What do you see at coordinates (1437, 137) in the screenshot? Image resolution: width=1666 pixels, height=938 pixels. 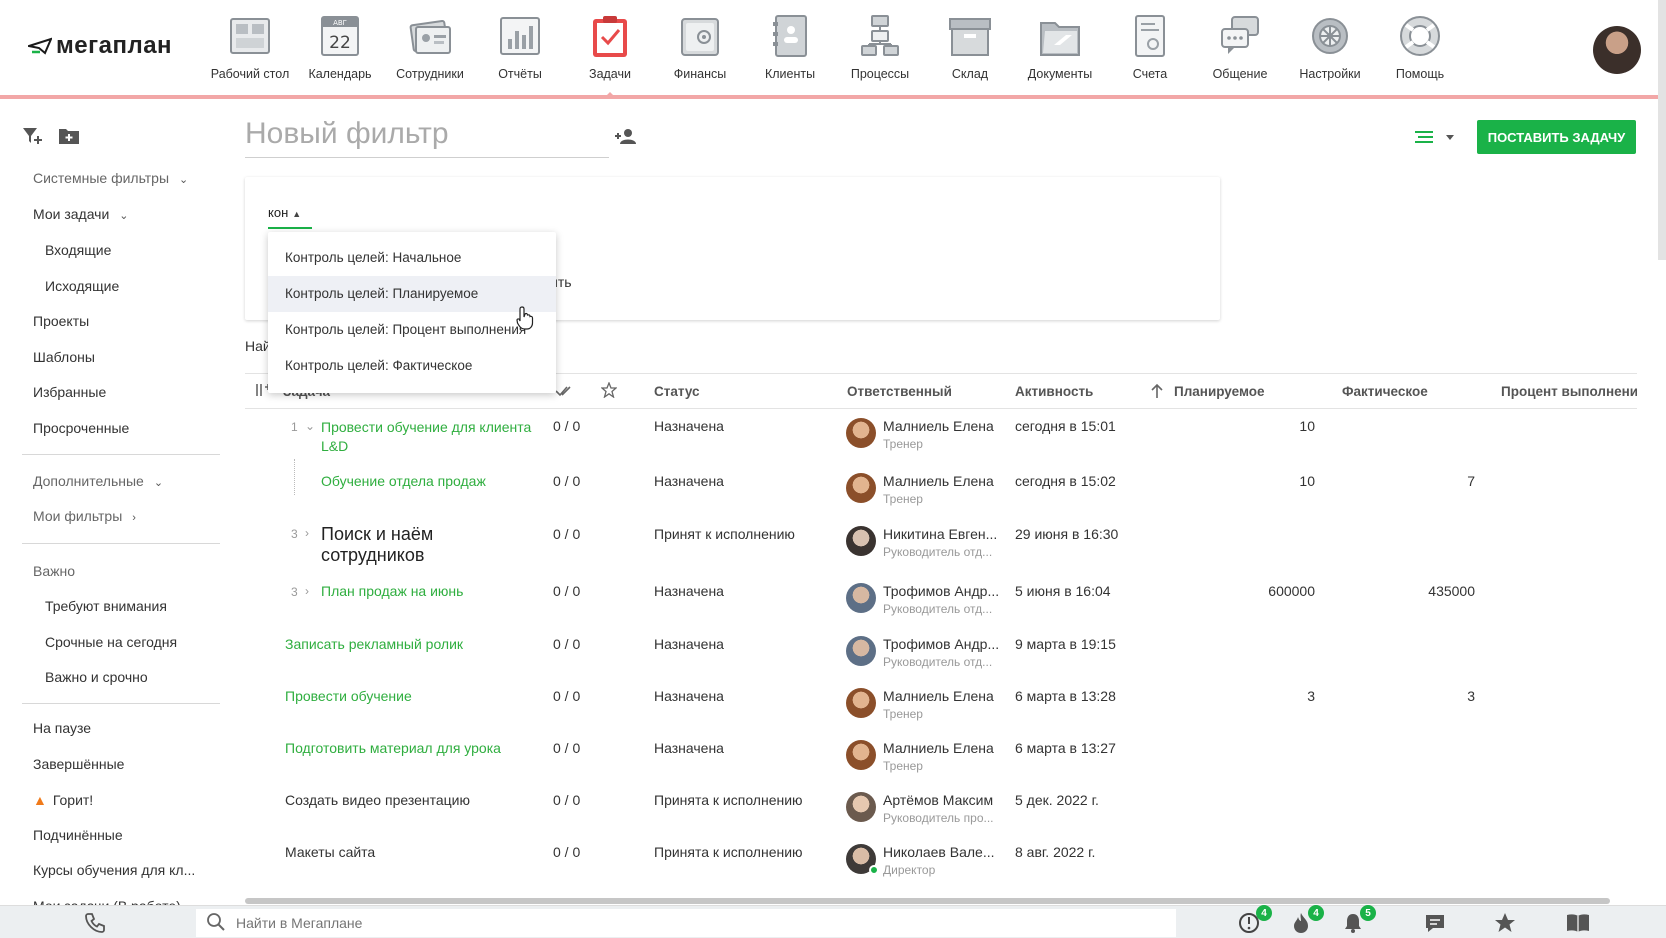 I see `view-toggle` at bounding box center [1437, 137].